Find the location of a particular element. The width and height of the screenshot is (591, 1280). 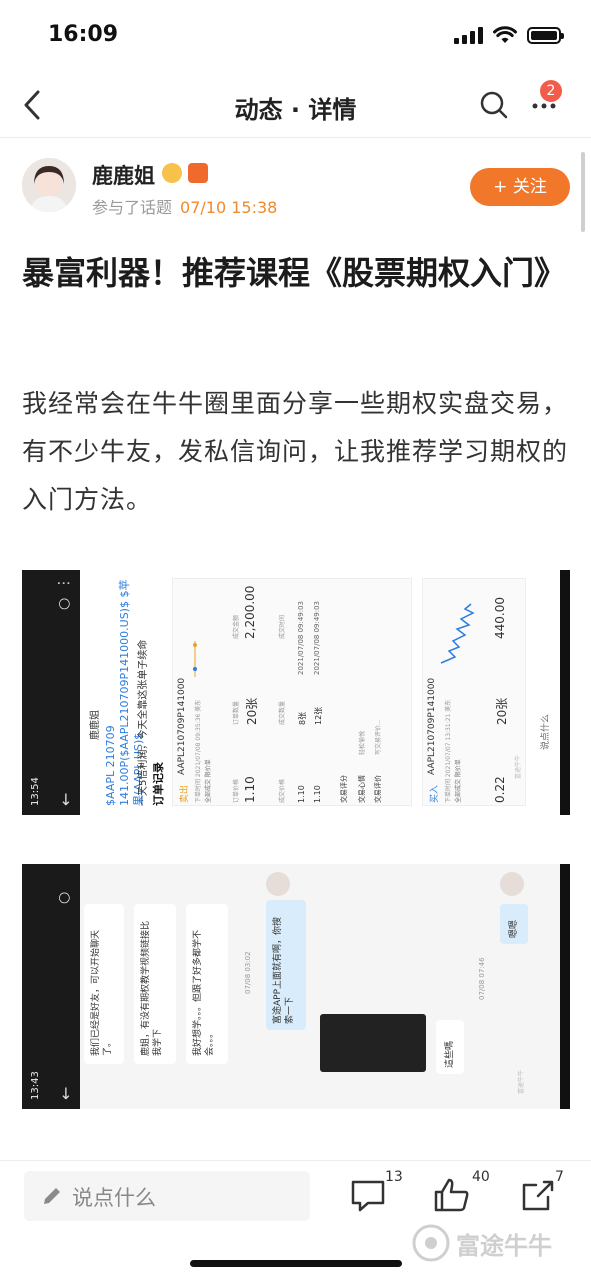

author-meta: 参与了话题 07/10 15:38 is located at coordinates (184, 206).